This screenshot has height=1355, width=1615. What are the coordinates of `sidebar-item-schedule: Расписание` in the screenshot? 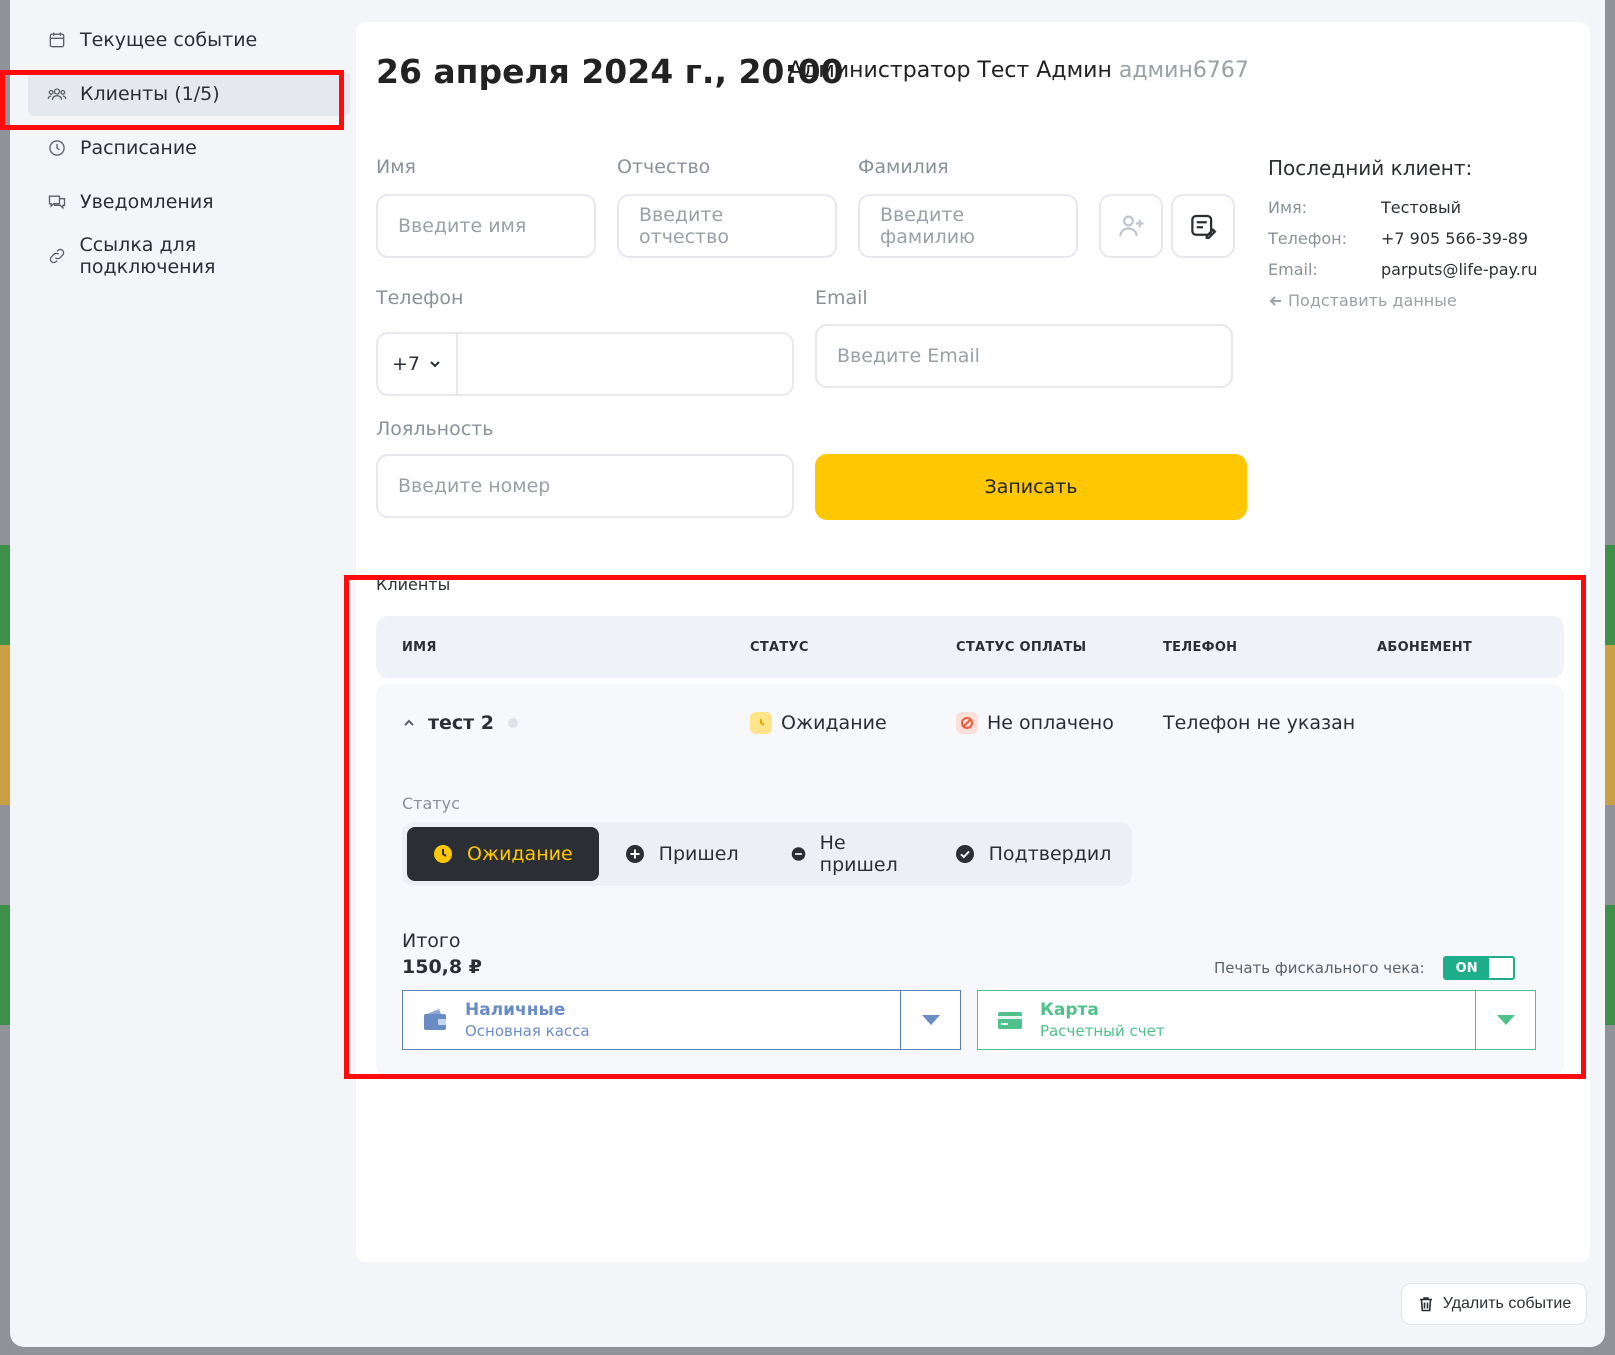 It's located at (189, 148).